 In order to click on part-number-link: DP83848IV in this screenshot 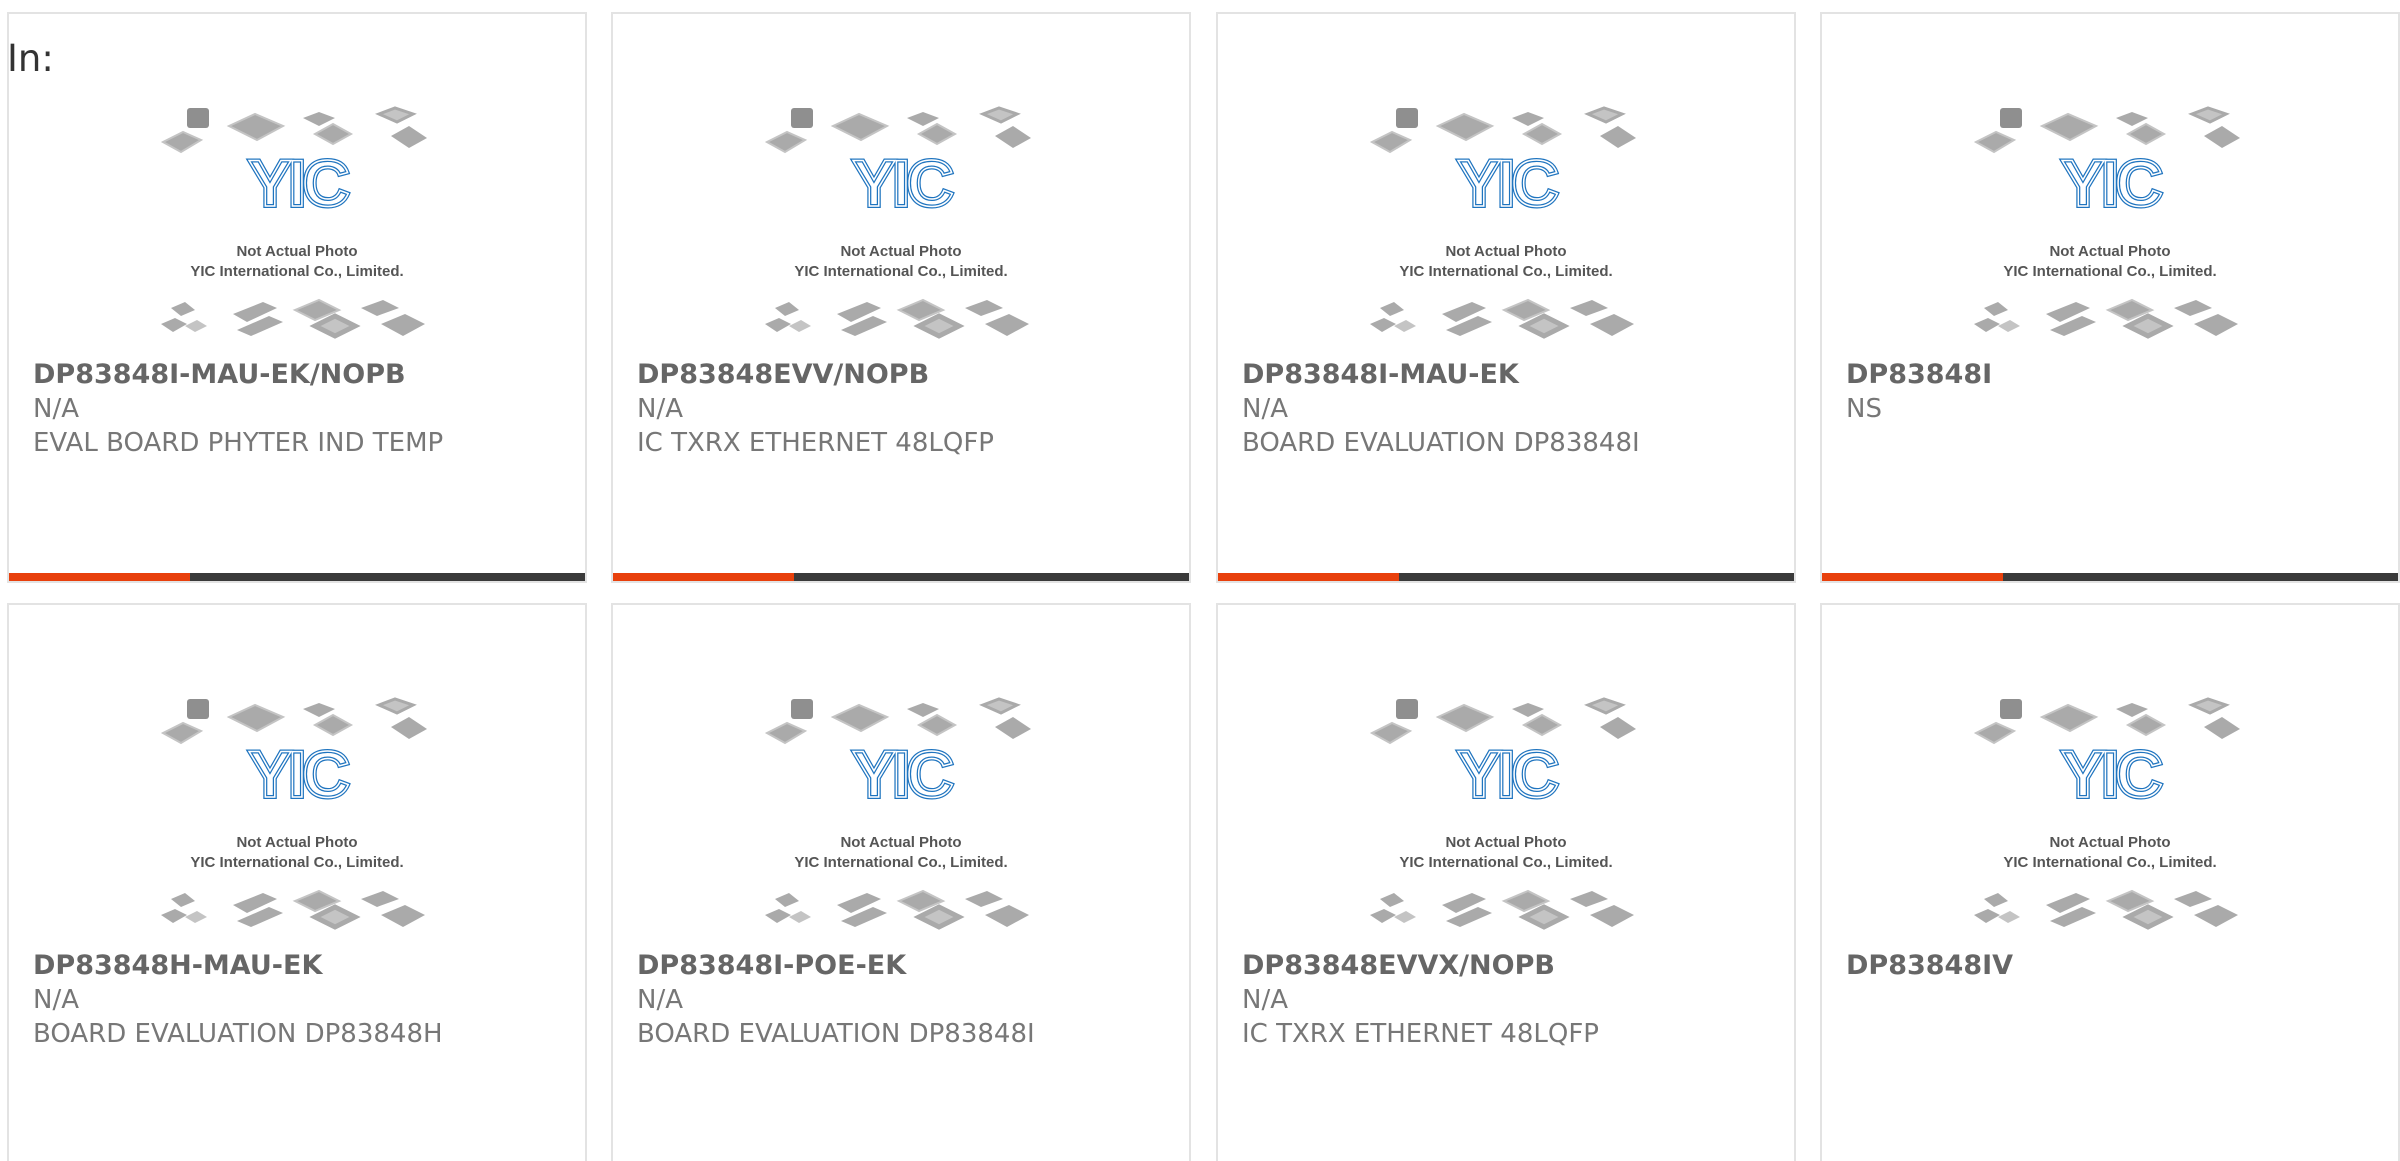, I will do `click(2114, 966)`.